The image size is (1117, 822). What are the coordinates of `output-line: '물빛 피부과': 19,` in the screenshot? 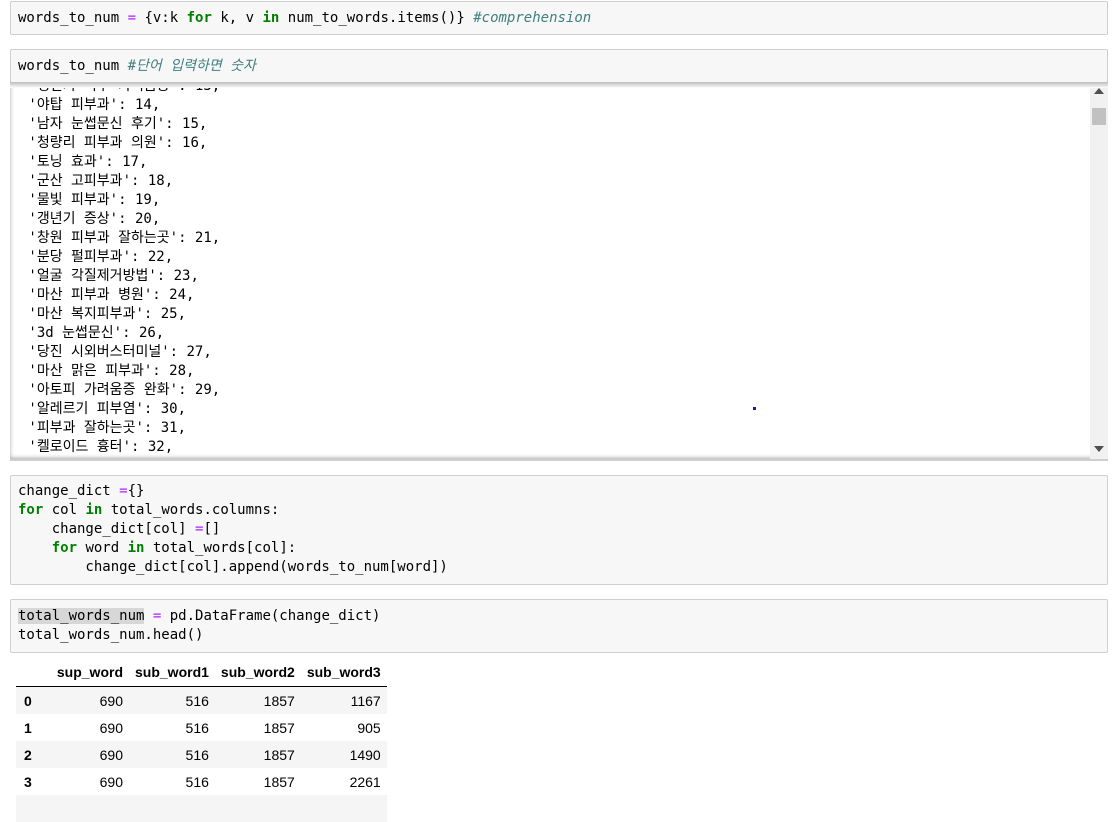 It's located at (90, 200).